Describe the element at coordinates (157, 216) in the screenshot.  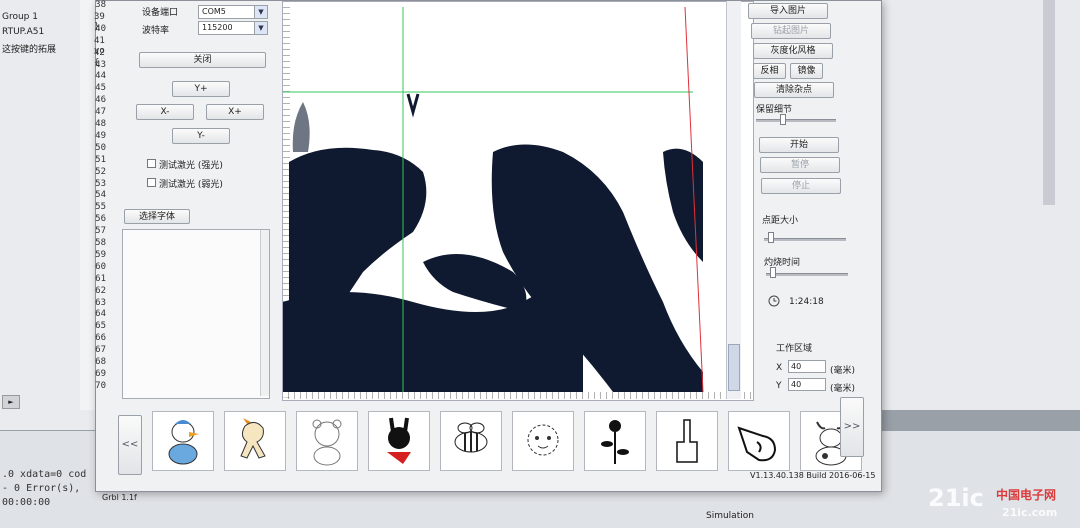
I see `select-font-button: 选择字体` at that location.